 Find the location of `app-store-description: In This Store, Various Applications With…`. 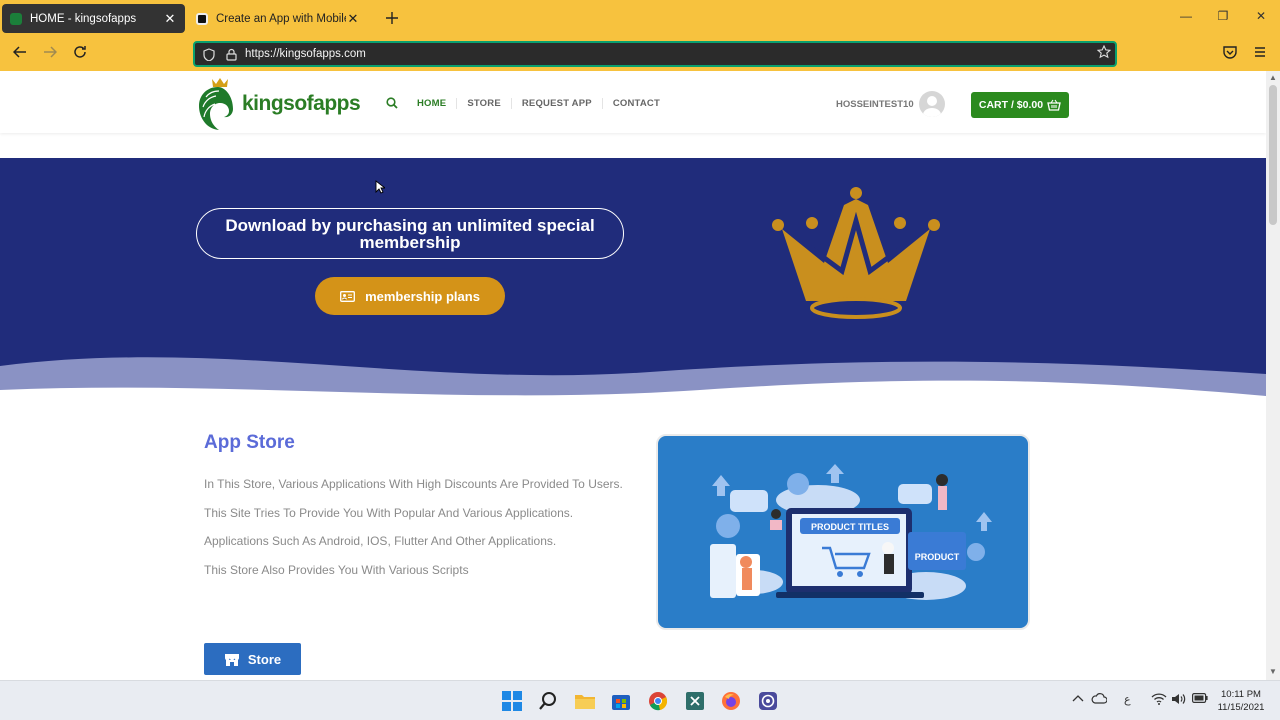

app-store-description: In This Store, Various Applications With… is located at coordinates (414, 527).